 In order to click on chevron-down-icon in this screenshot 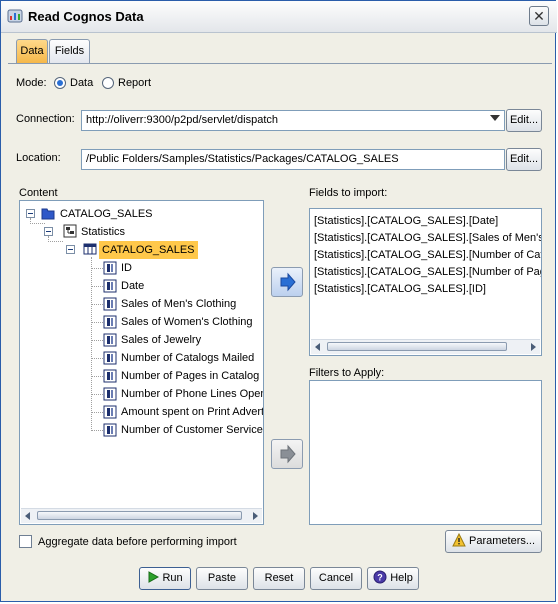, I will do `click(495, 118)`.